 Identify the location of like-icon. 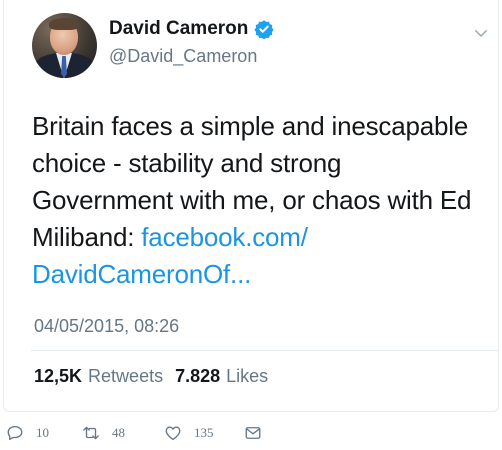
(173, 433).